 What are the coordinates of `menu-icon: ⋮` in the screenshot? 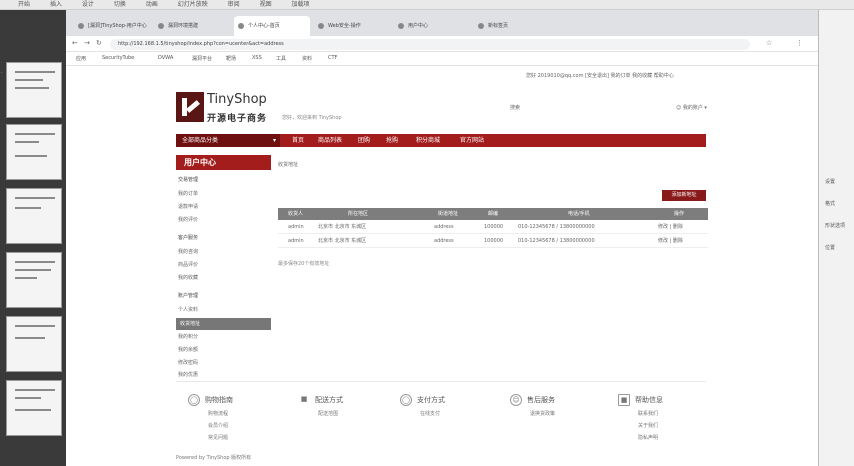 It's located at (799, 43).